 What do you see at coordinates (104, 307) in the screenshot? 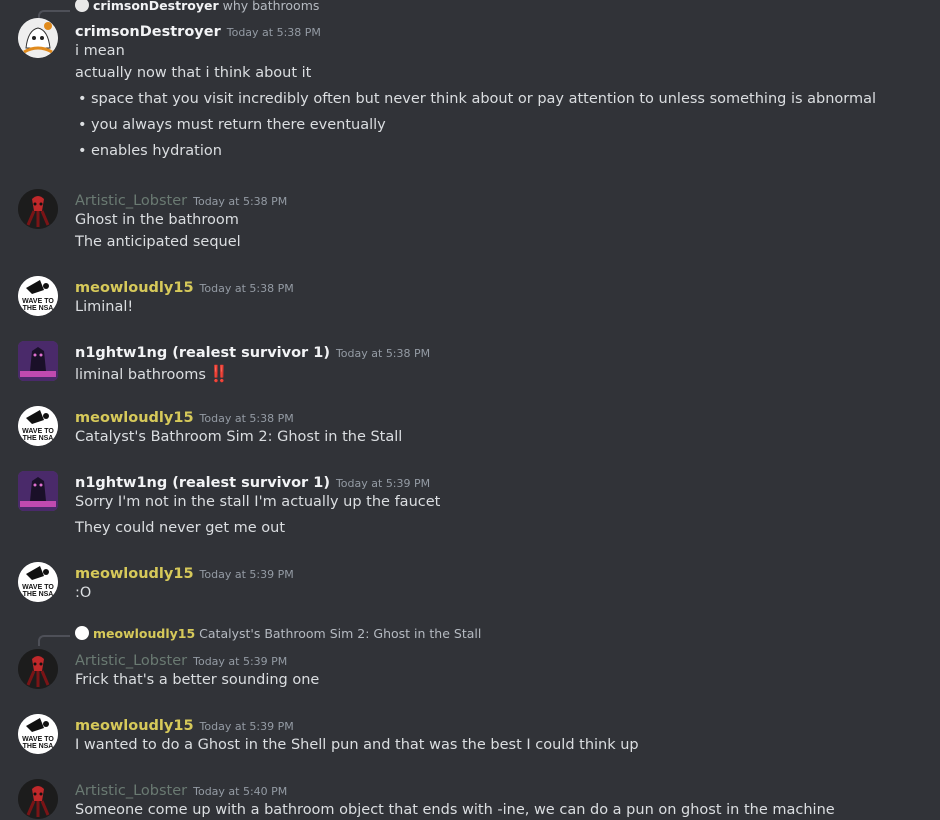
I see `message-text: Liminal!` at bounding box center [104, 307].